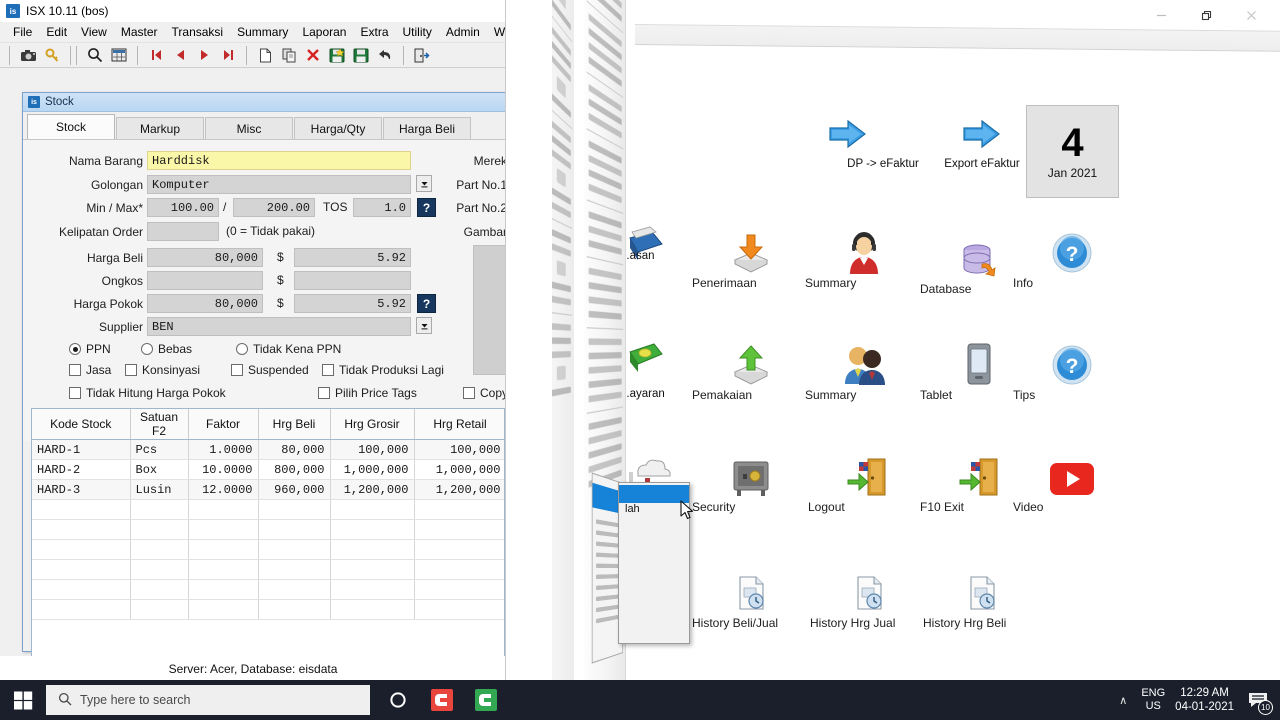  I want to click on harga-beli-input: 80,000, so click(205, 257).